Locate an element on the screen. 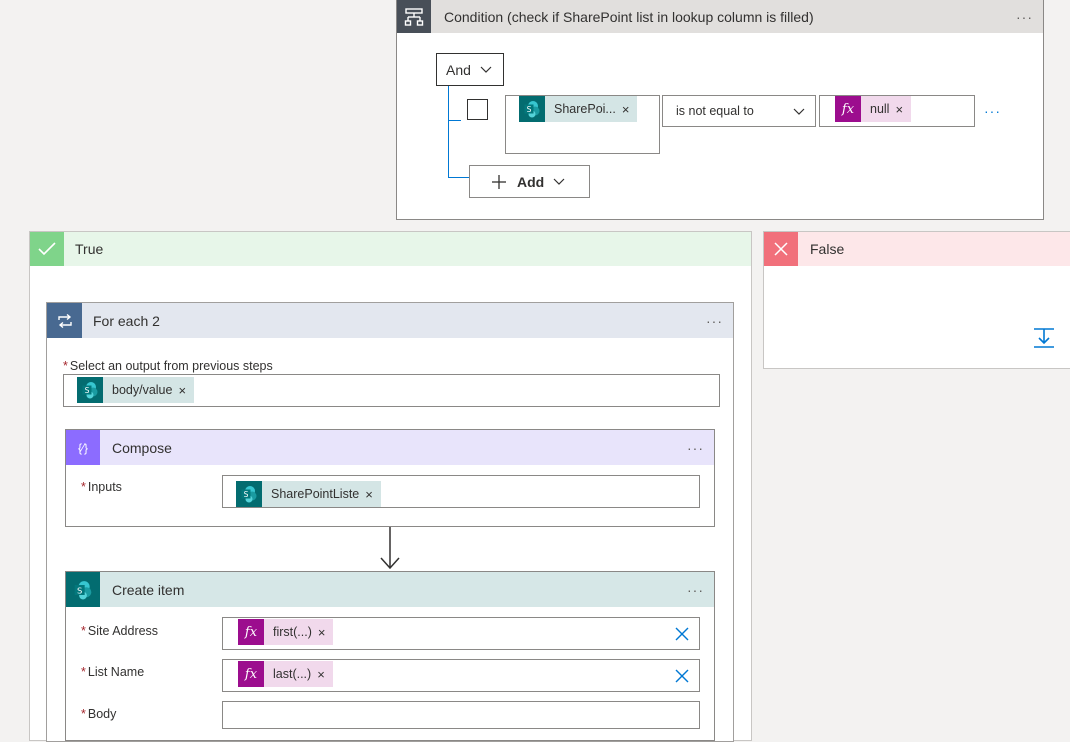 This screenshot has height=742, width=1070. false-branch-title: False is located at coordinates (827, 249).